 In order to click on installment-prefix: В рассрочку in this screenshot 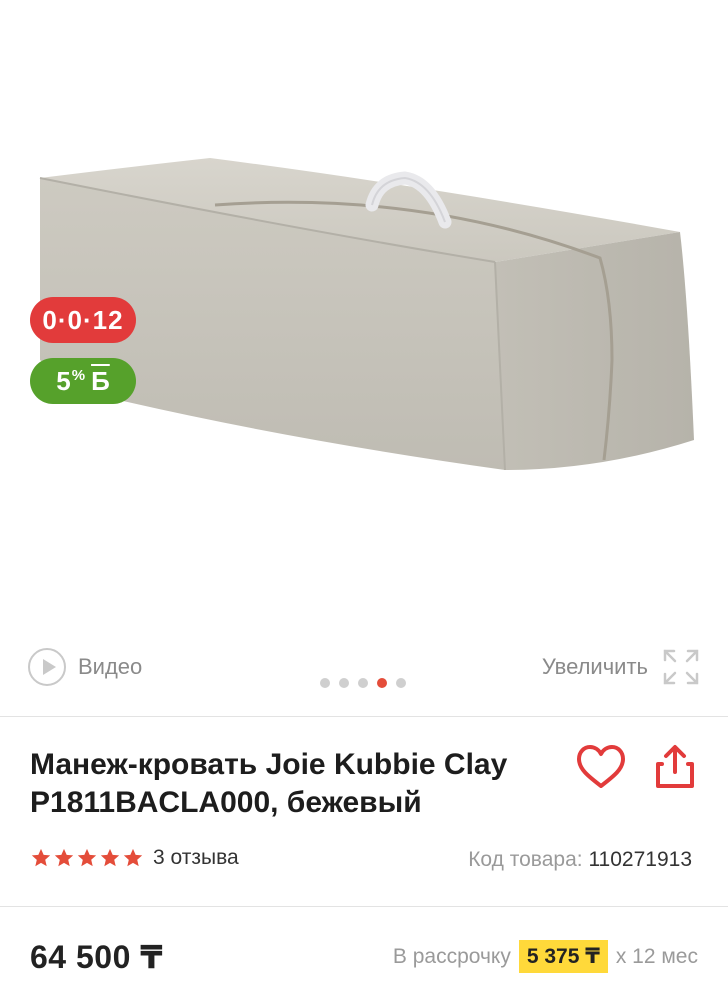, I will do `click(451, 956)`.